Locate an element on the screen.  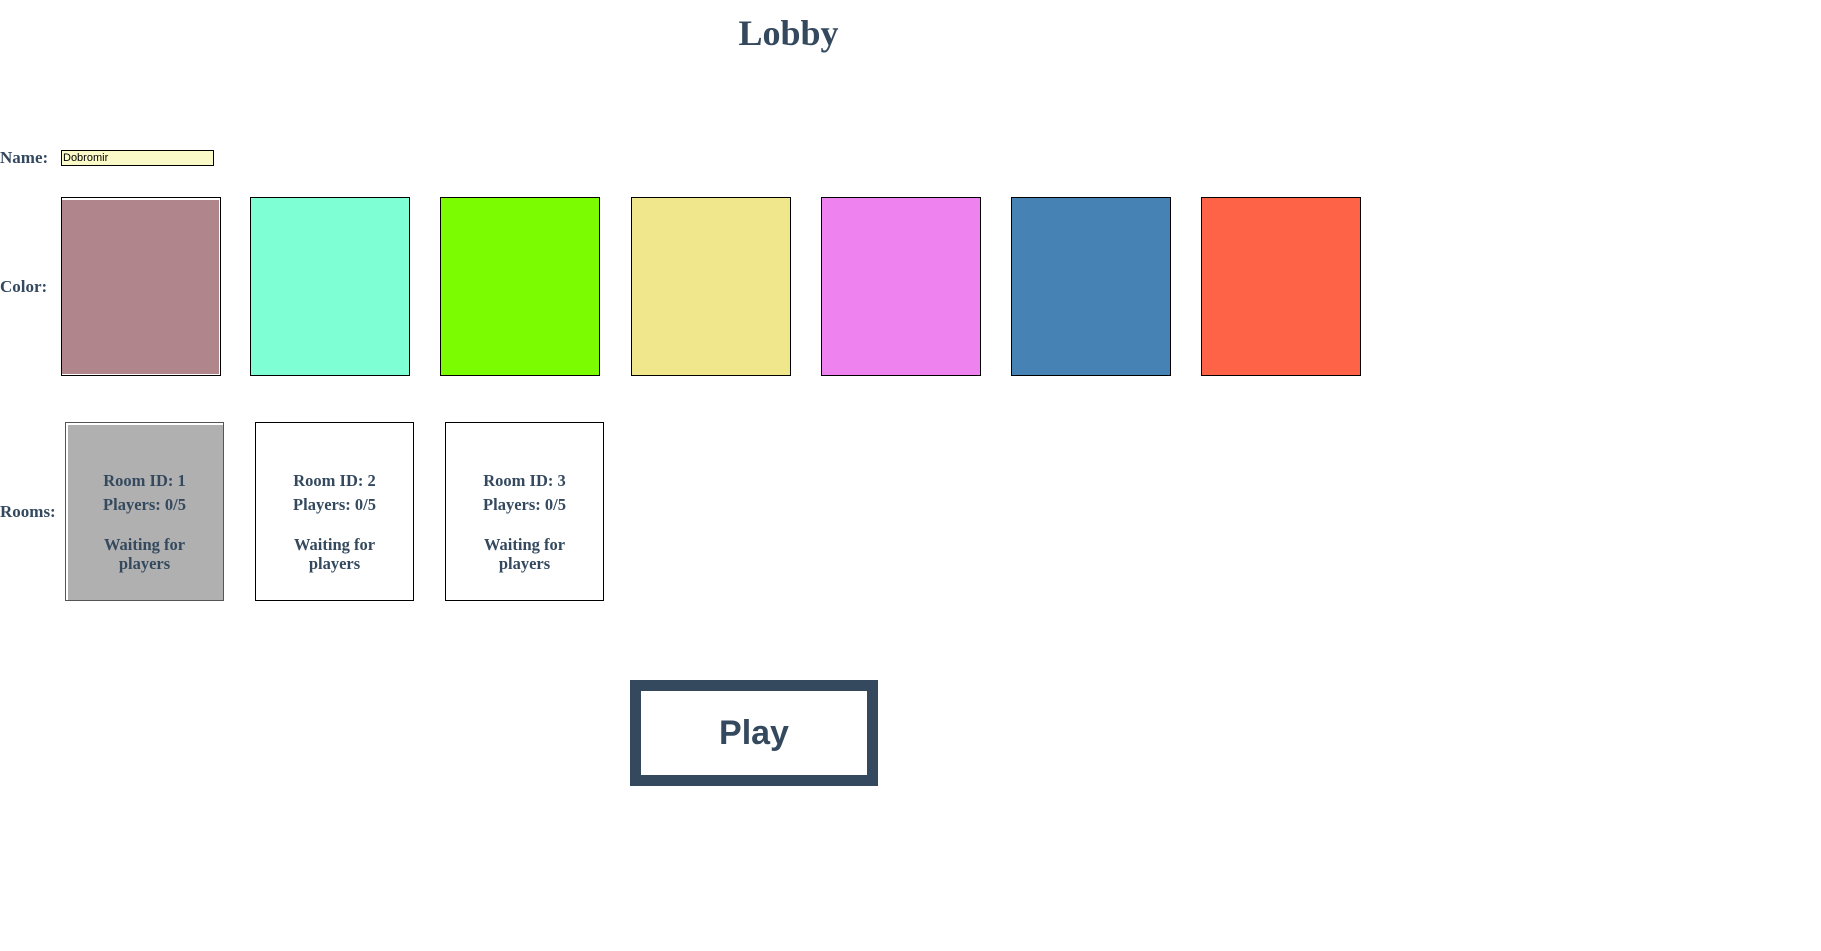
page-title: Lobby is located at coordinates (788, 33).